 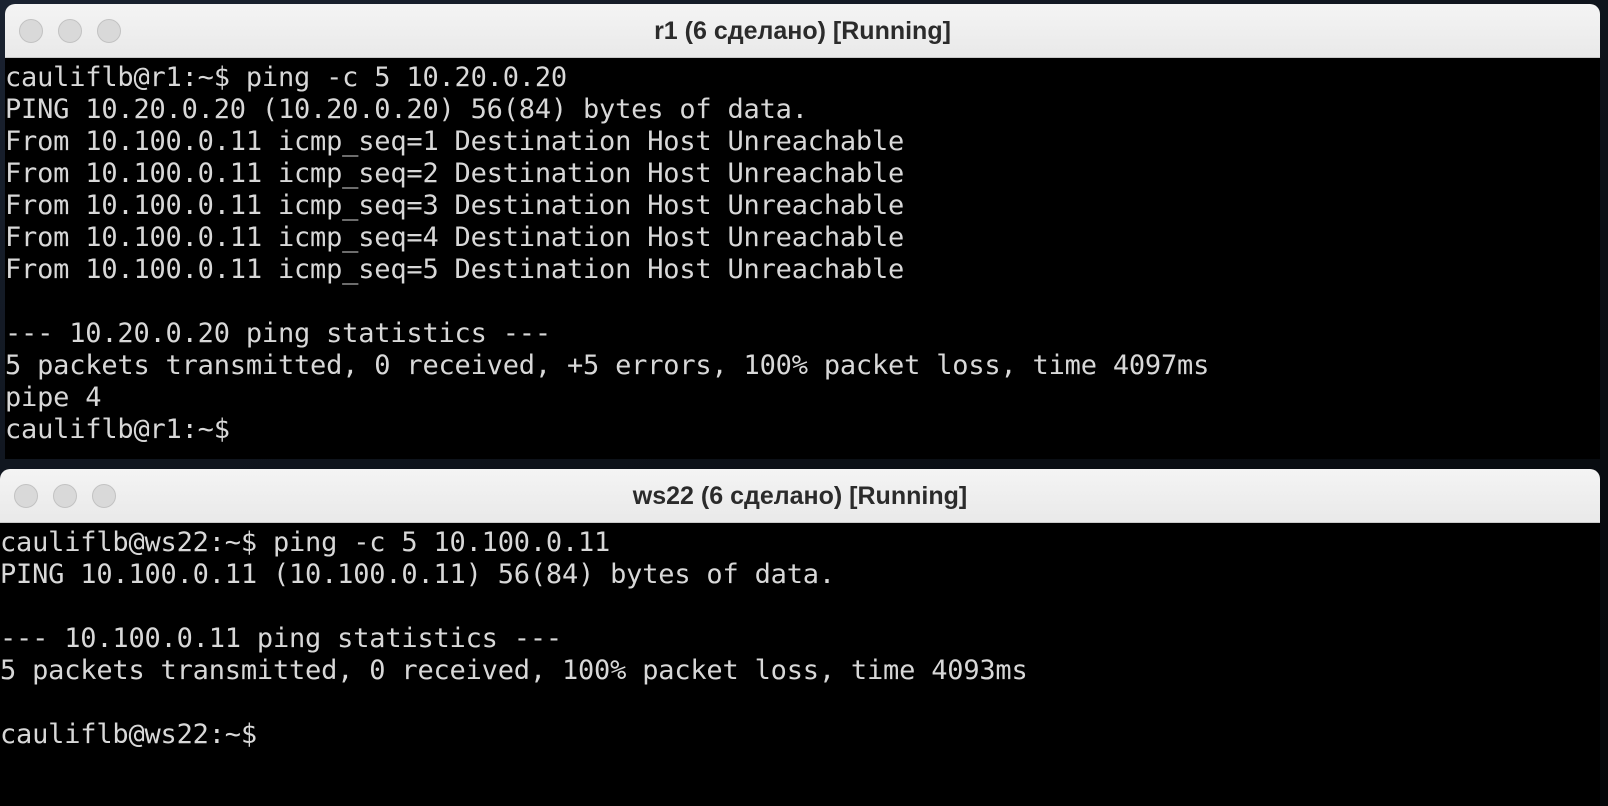 What do you see at coordinates (800, 735) in the screenshot?
I see `terminal-prompt: cauliflb@ws22:~$` at bounding box center [800, 735].